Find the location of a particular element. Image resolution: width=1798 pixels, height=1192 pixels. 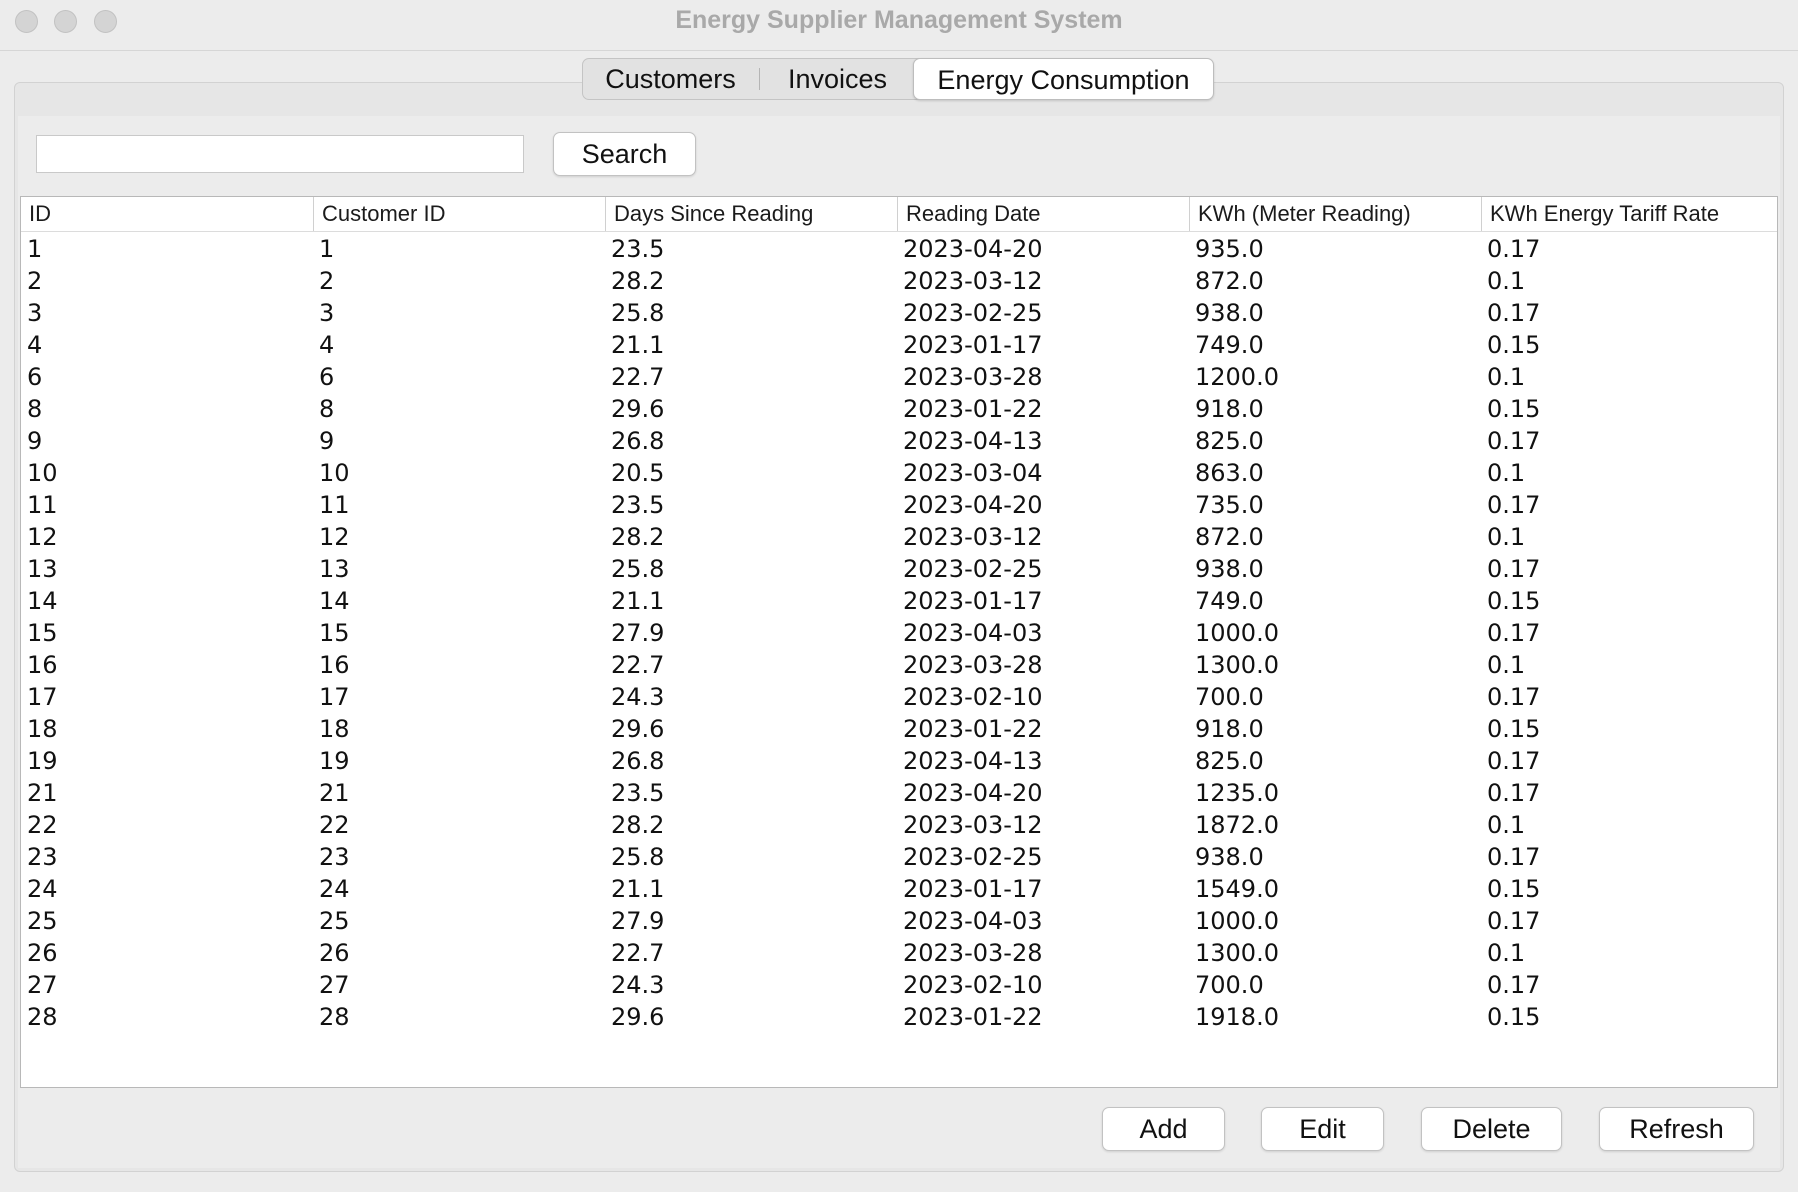

table-row: 4 4 21.1 2023-01-17 749.0 0.15 is located at coordinates (899, 345).